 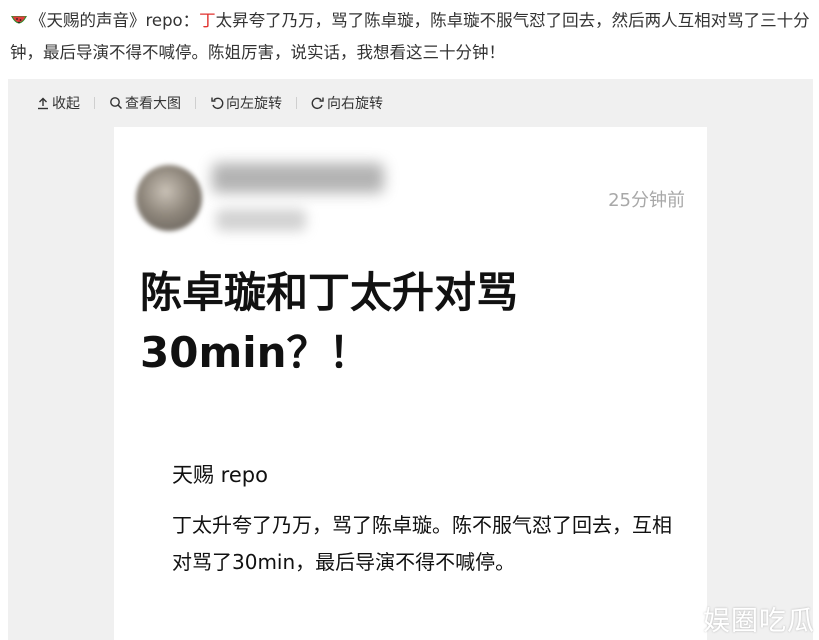 What do you see at coordinates (317, 103) in the screenshot?
I see `rotate-right-icon` at bounding box center [317, 103].